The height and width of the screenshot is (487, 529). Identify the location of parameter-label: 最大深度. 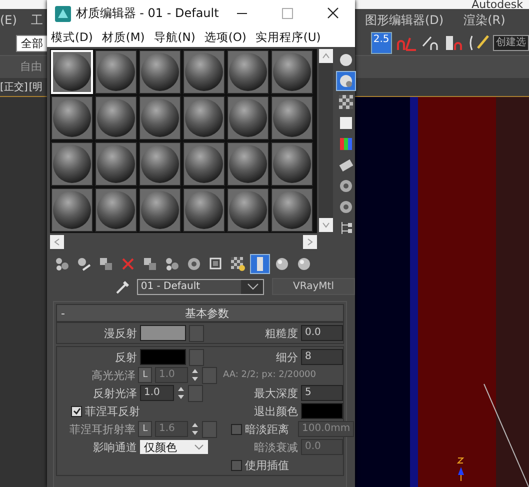
(275, 393).